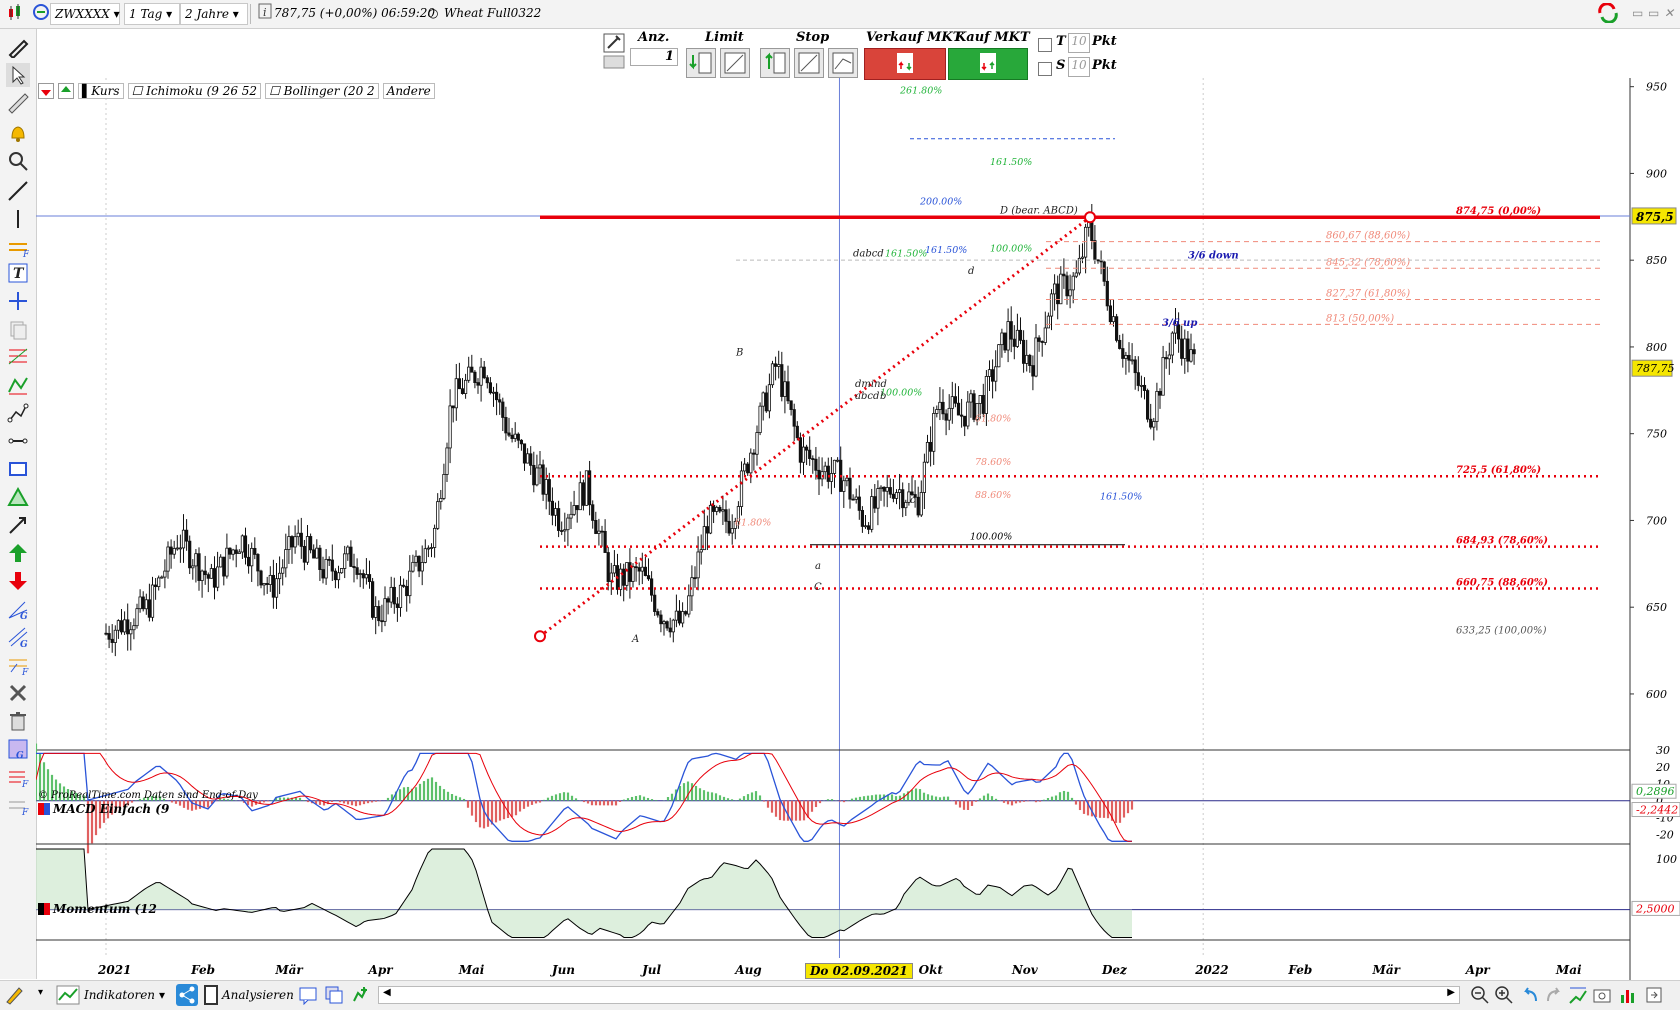 The image size is (1680, 1010). What do you see at coordinates (18, 497) in the screenshot?
I see `triangle-icon` at bounding box center [18, 497].